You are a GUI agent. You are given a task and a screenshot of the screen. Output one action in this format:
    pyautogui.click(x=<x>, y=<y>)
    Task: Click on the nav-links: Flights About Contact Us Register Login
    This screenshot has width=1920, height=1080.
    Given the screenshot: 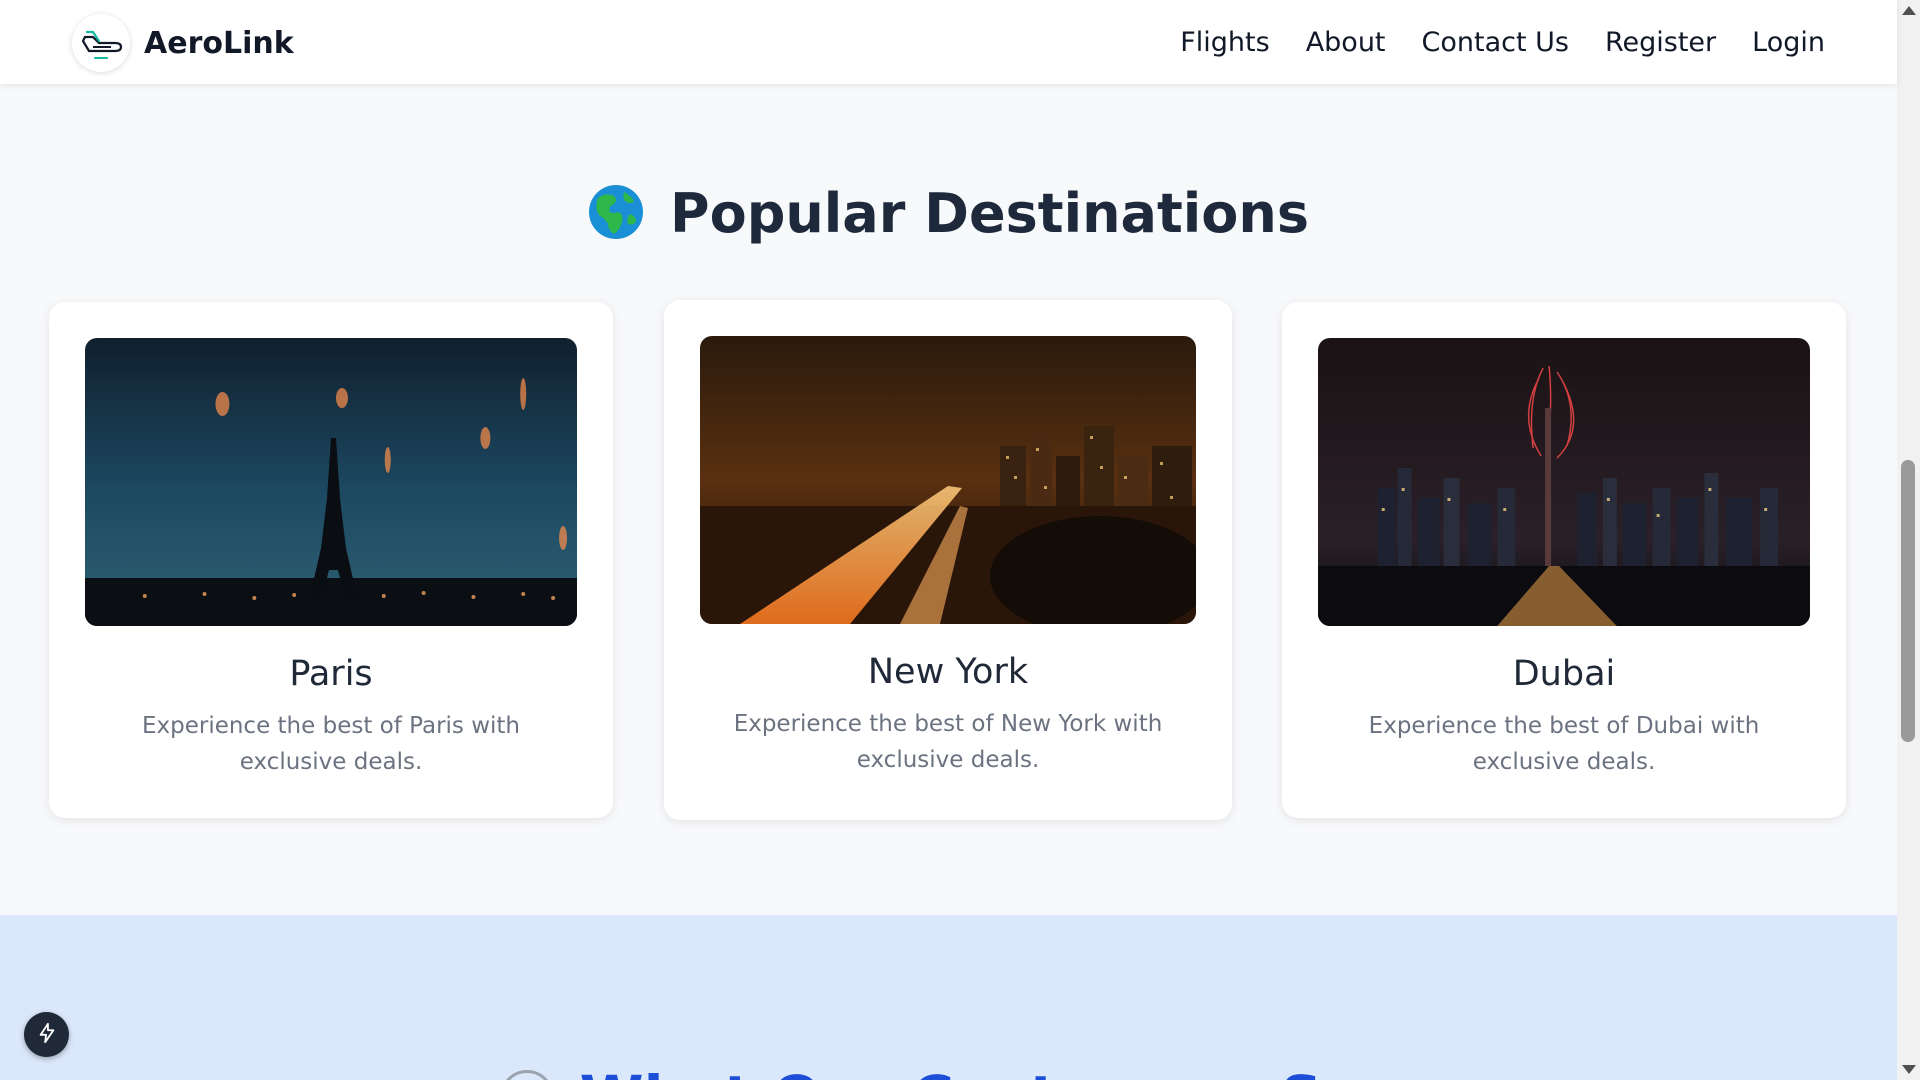 What is the action you would take?
    pyautogui.click(x=1502, y=42)
    